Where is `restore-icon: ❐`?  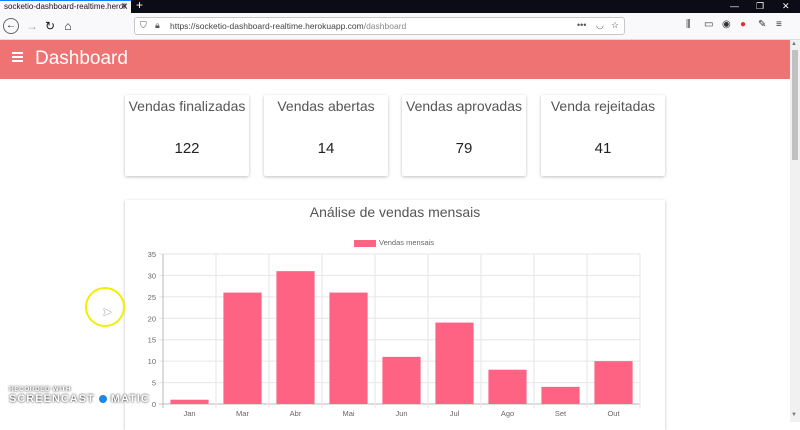
restore-icon: ❐ is located at coordinates (760, 6).